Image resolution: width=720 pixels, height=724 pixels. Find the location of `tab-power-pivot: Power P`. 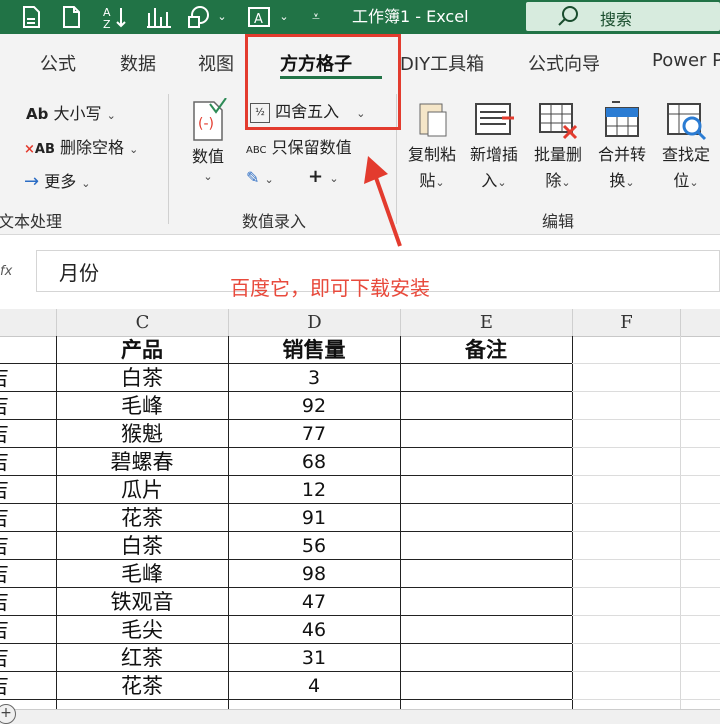

tab-power-pivot: Power P is located at coordinates (686, 60).